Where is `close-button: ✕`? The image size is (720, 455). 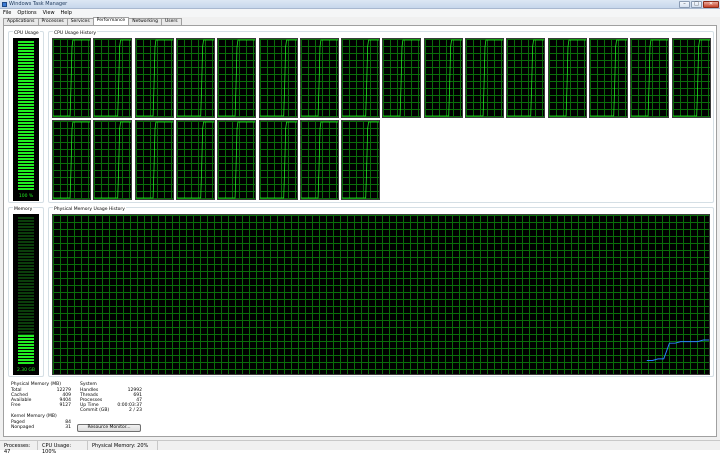 close-button: ✕ is located at coordinates (711, 4).